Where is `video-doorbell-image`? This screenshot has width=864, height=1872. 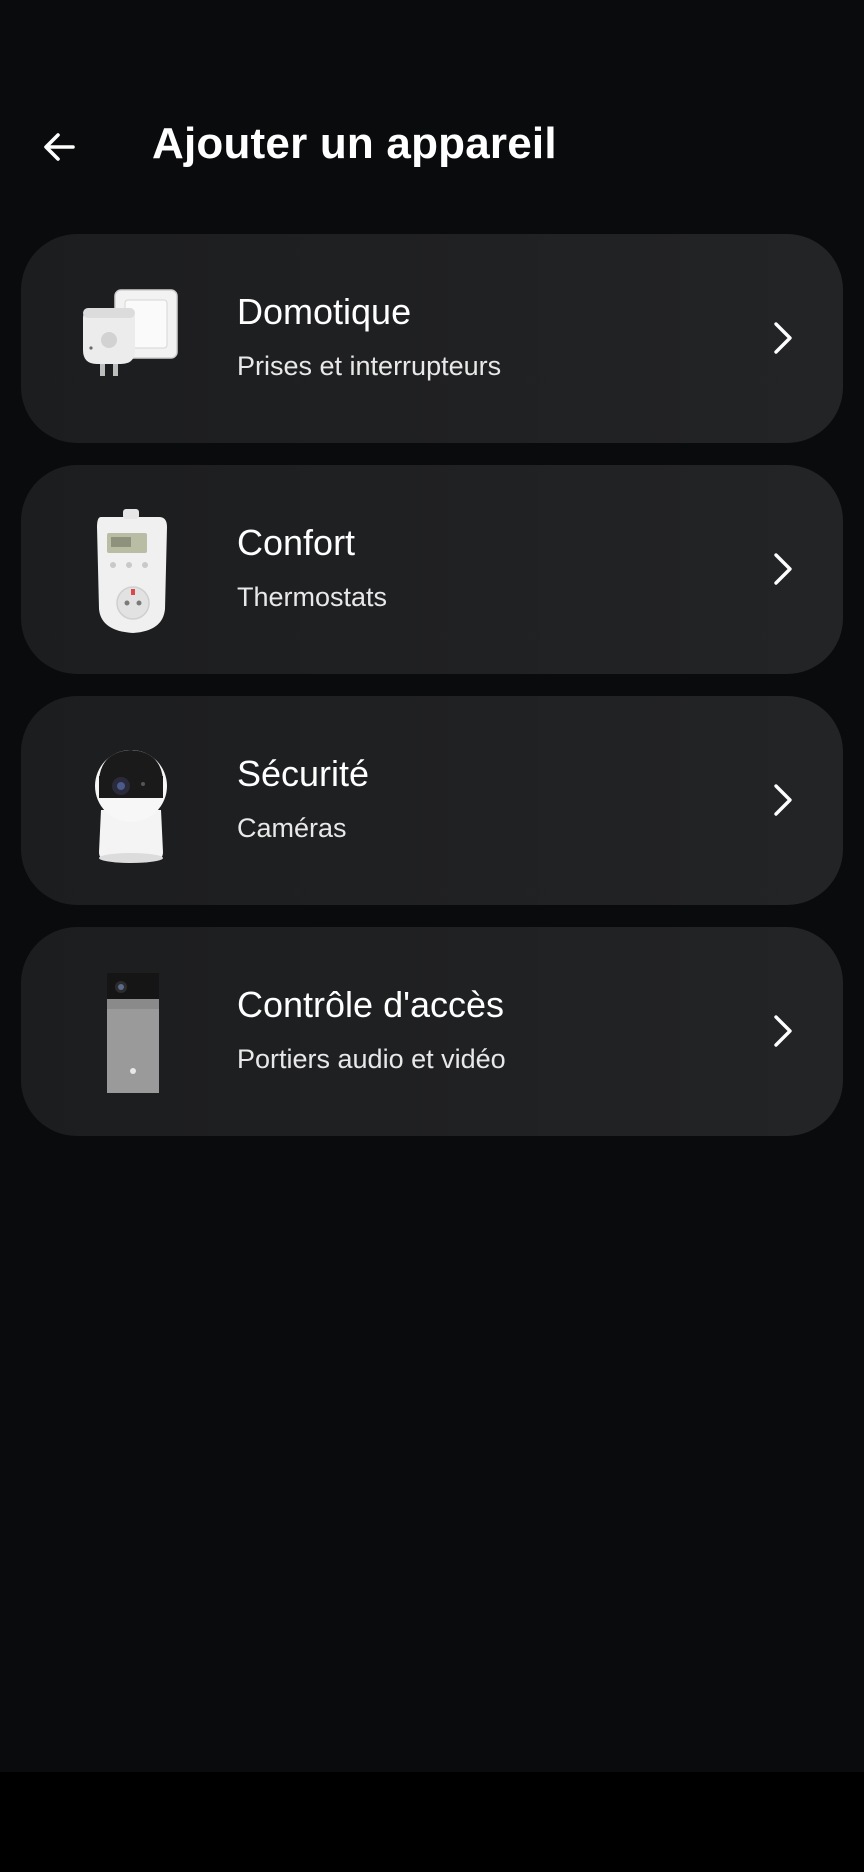 video-doorbell-image is located at coordinates (131, 1033).